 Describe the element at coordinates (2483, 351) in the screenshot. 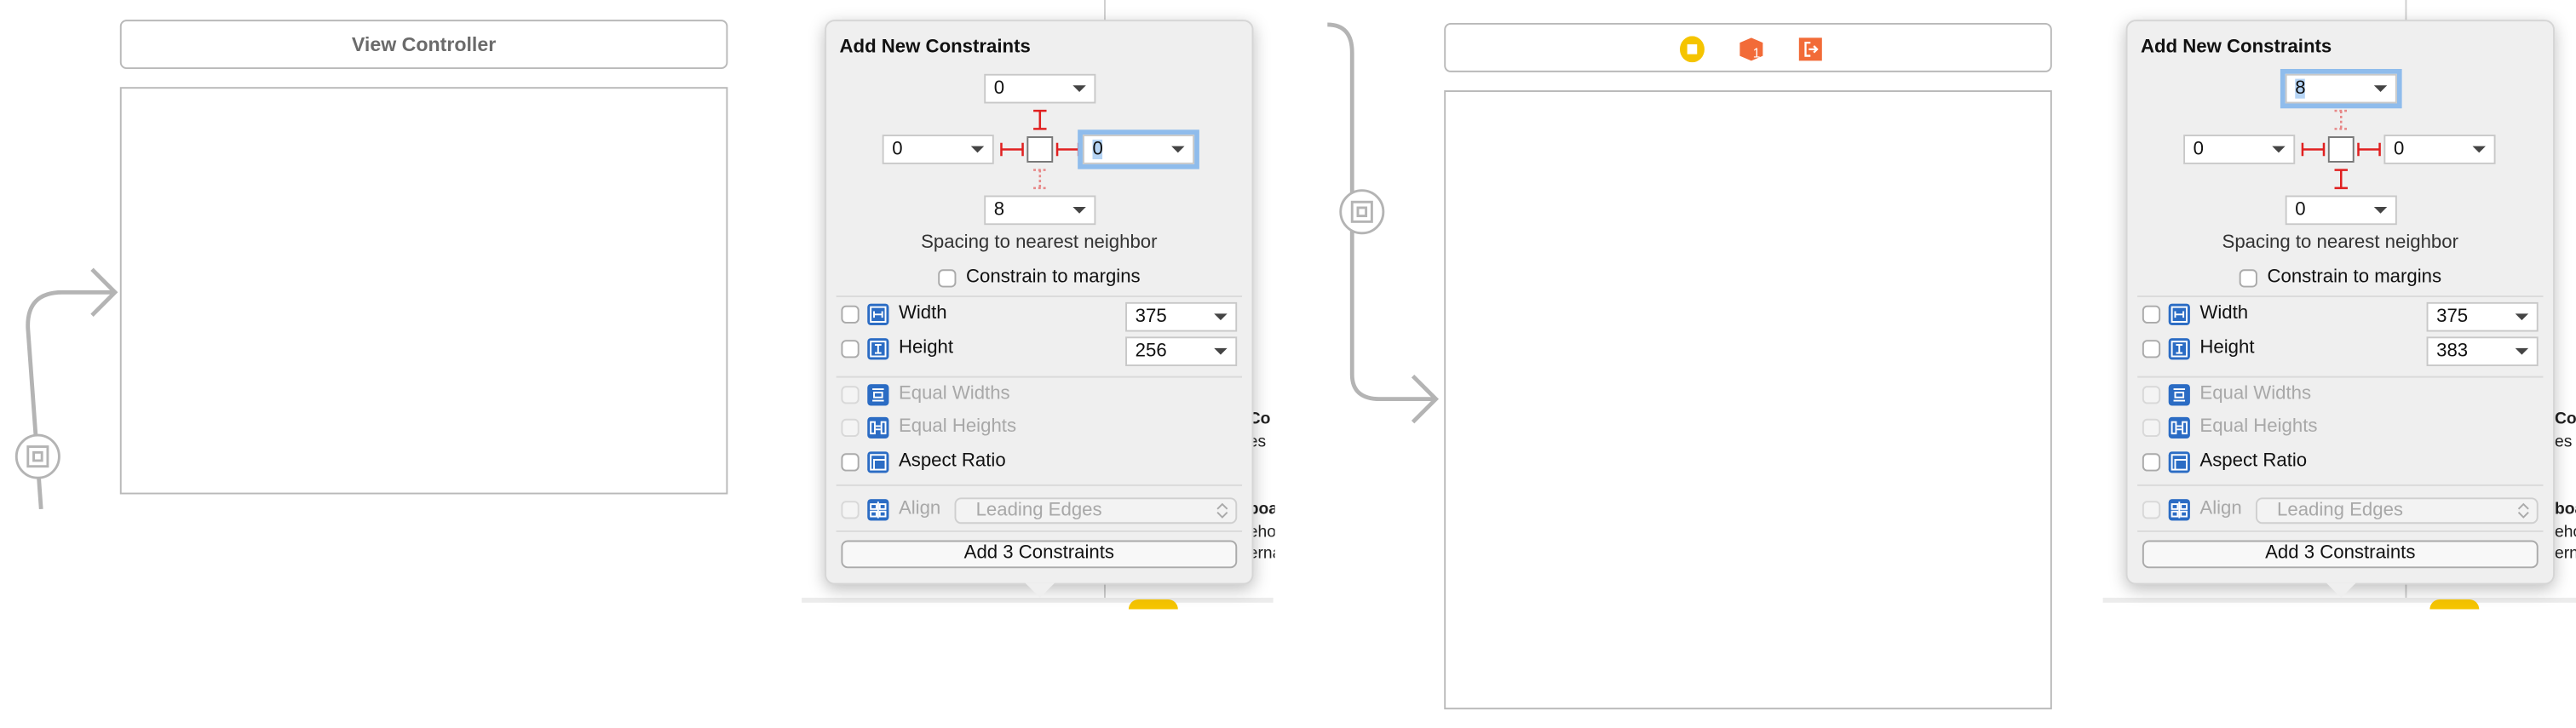

I see `height-value-dropdown: 383` at that location.